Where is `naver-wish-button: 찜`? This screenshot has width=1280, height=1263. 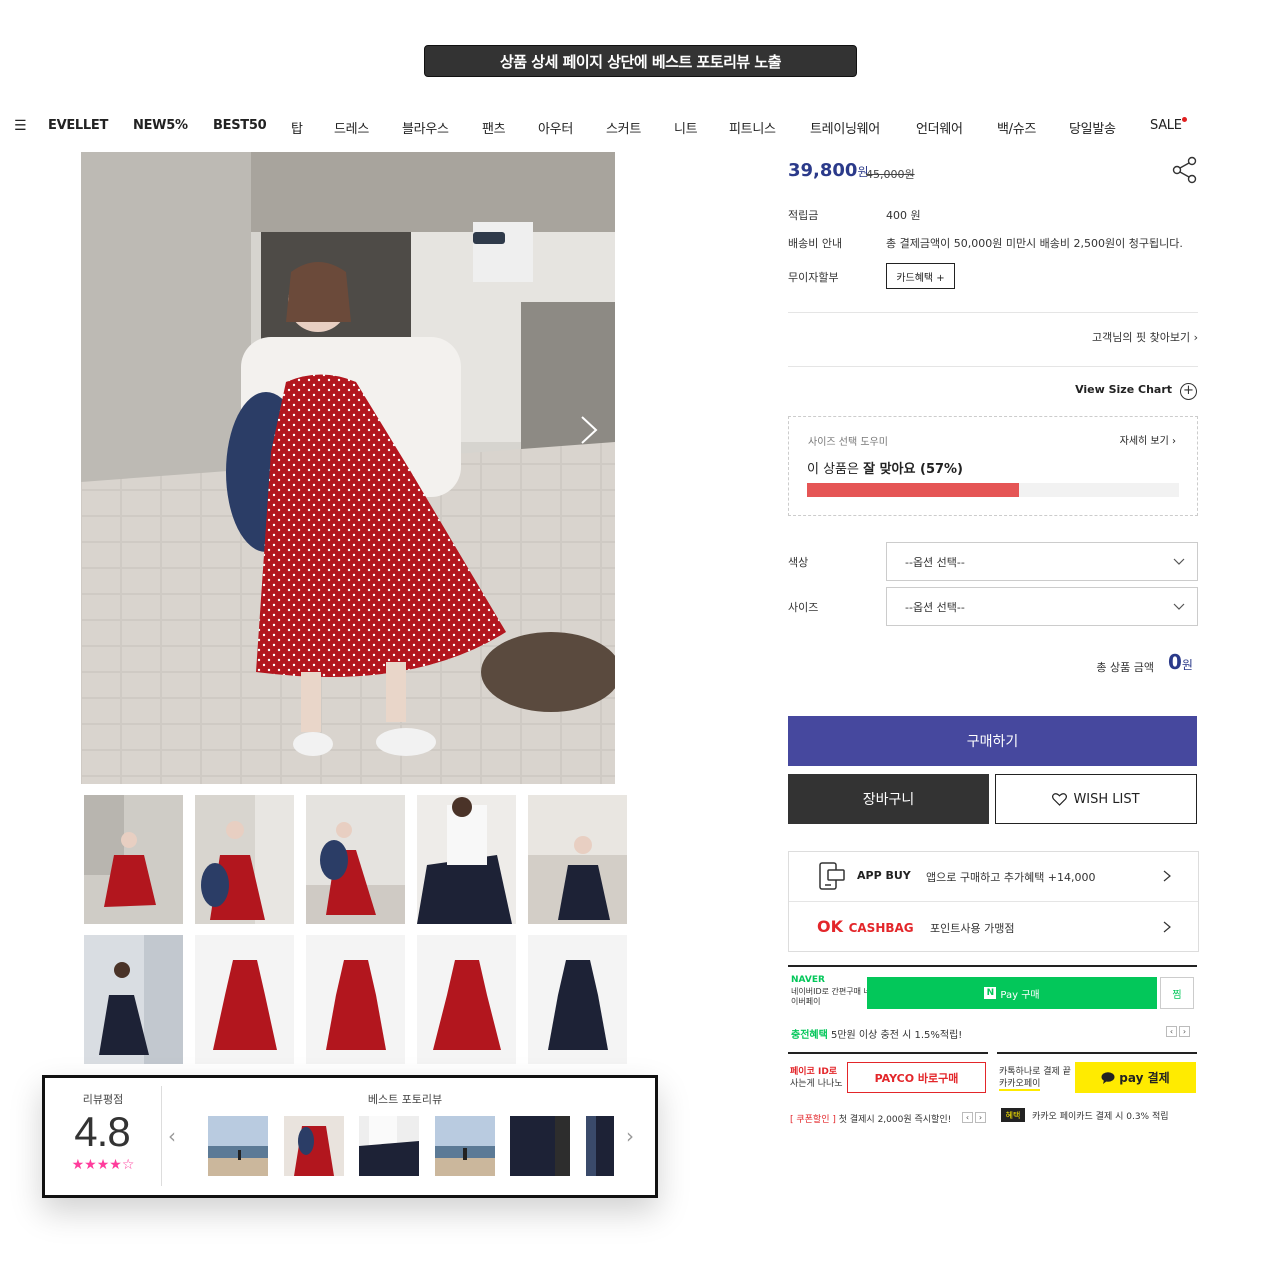 naver-wish-button: 찜 is located at coordinates (1177, 993).